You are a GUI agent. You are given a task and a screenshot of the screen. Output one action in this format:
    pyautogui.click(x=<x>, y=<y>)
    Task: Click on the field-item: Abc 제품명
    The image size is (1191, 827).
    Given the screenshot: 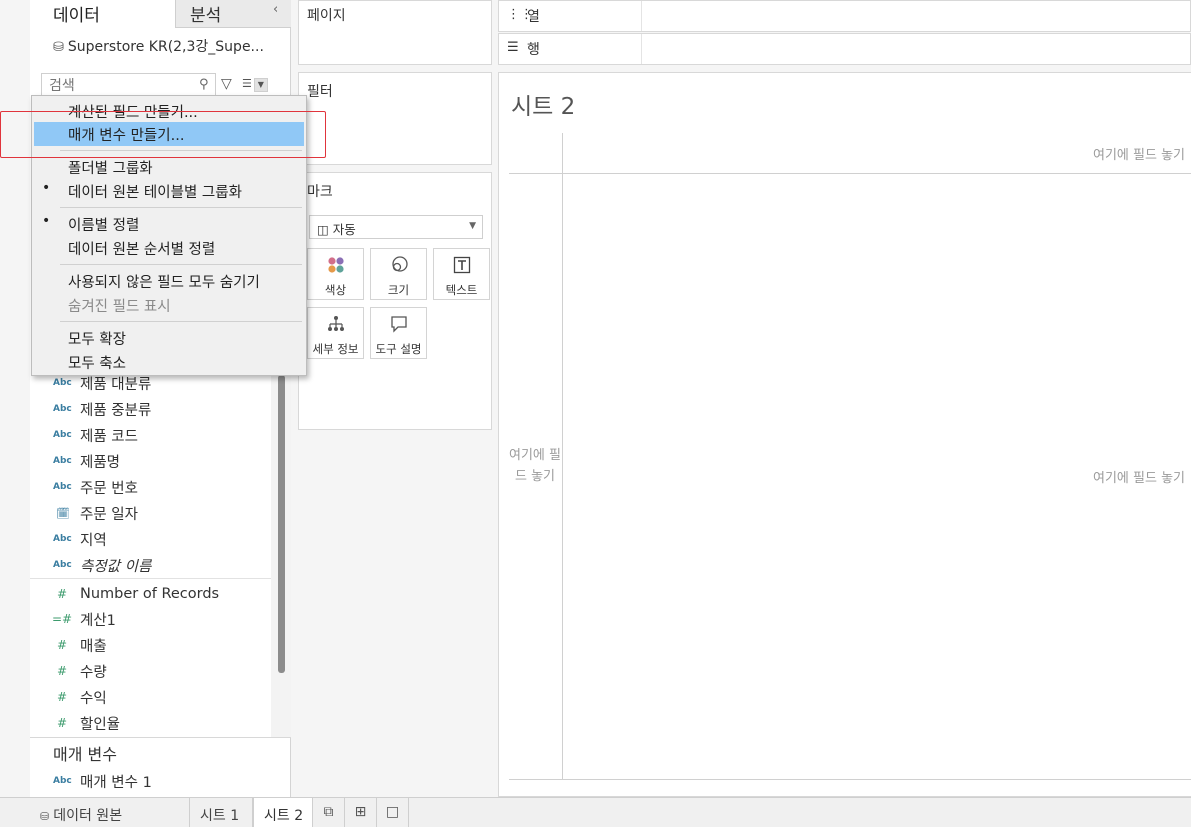 What is the action you would take?
    pyautogui.click(x=150, y=461)
    